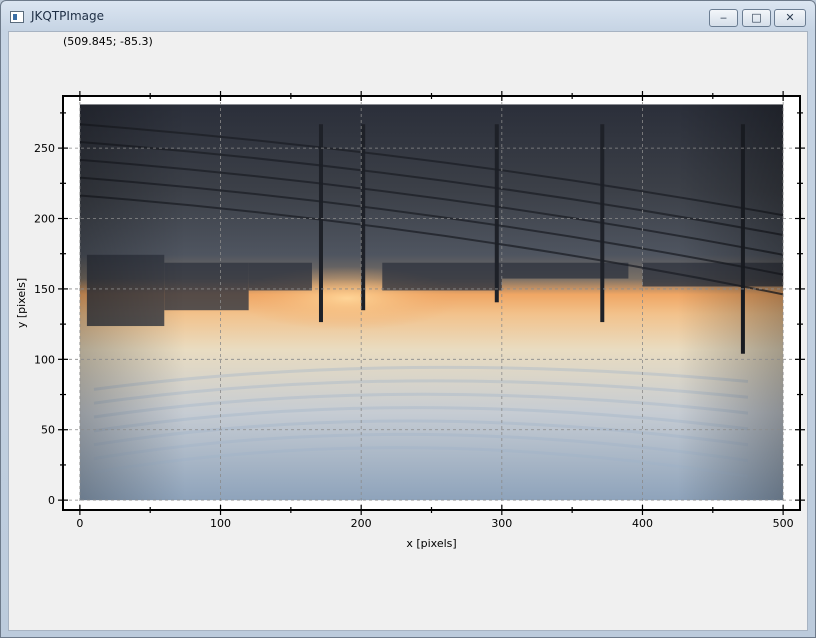 The width and height of the screenshot is (816, 638). I want to click on y-tick-label: 250, so click(44, 148).